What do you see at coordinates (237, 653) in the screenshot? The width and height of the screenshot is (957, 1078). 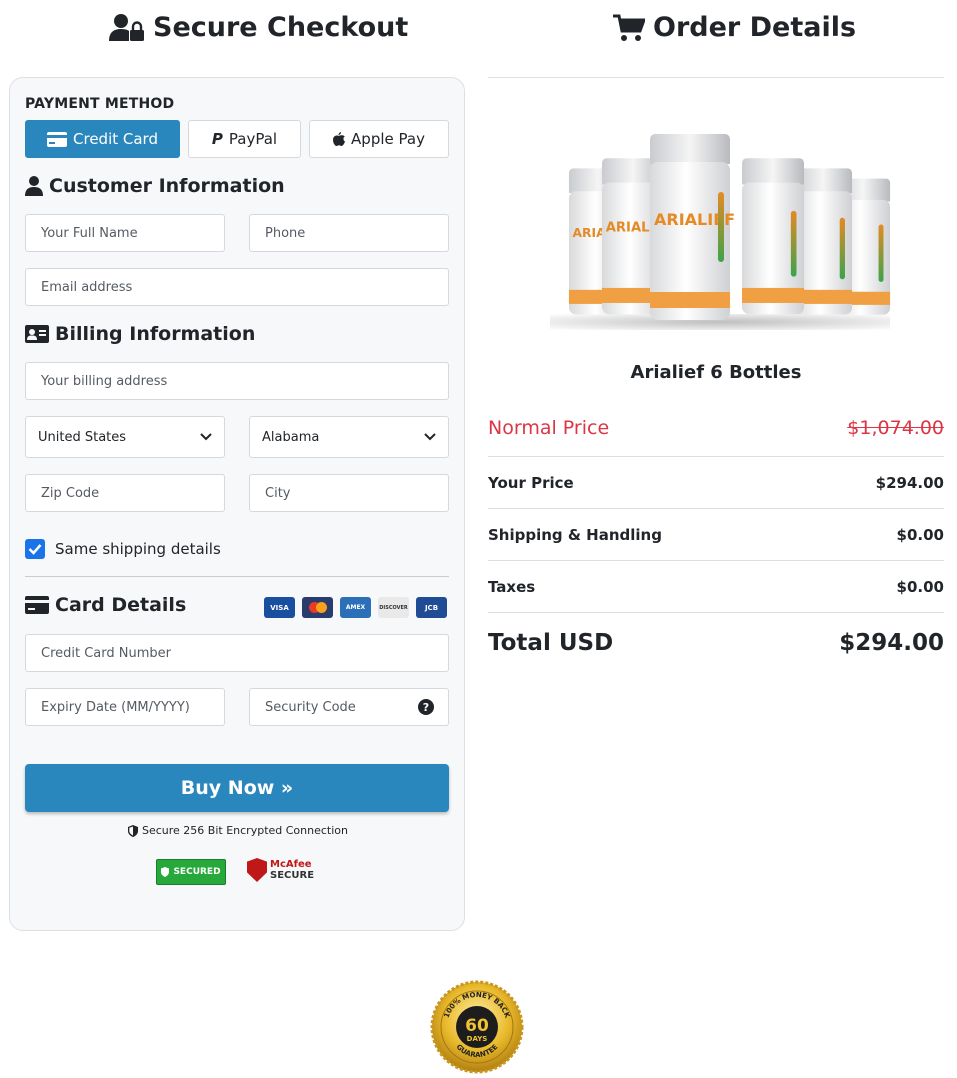 I see `card-number-input` at bounding box center [237, 653].